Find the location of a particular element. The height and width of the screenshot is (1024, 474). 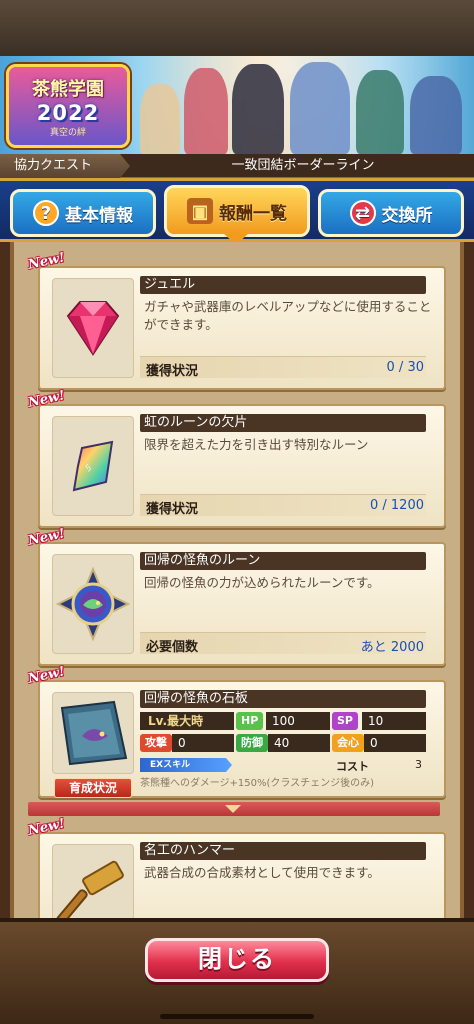

reward-card-hammer: New! 名工のハンマー 武器合成の合成素材として使用できます。 is located at coordinates (236, 867).